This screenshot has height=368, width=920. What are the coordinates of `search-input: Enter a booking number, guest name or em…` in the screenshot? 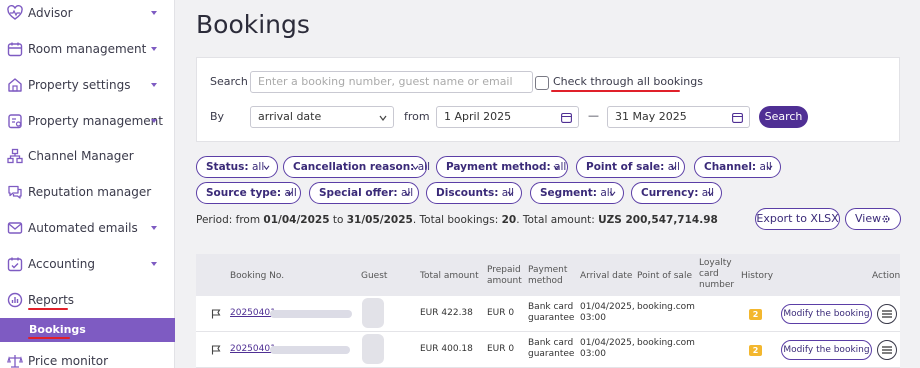 It's located at (391, 82).